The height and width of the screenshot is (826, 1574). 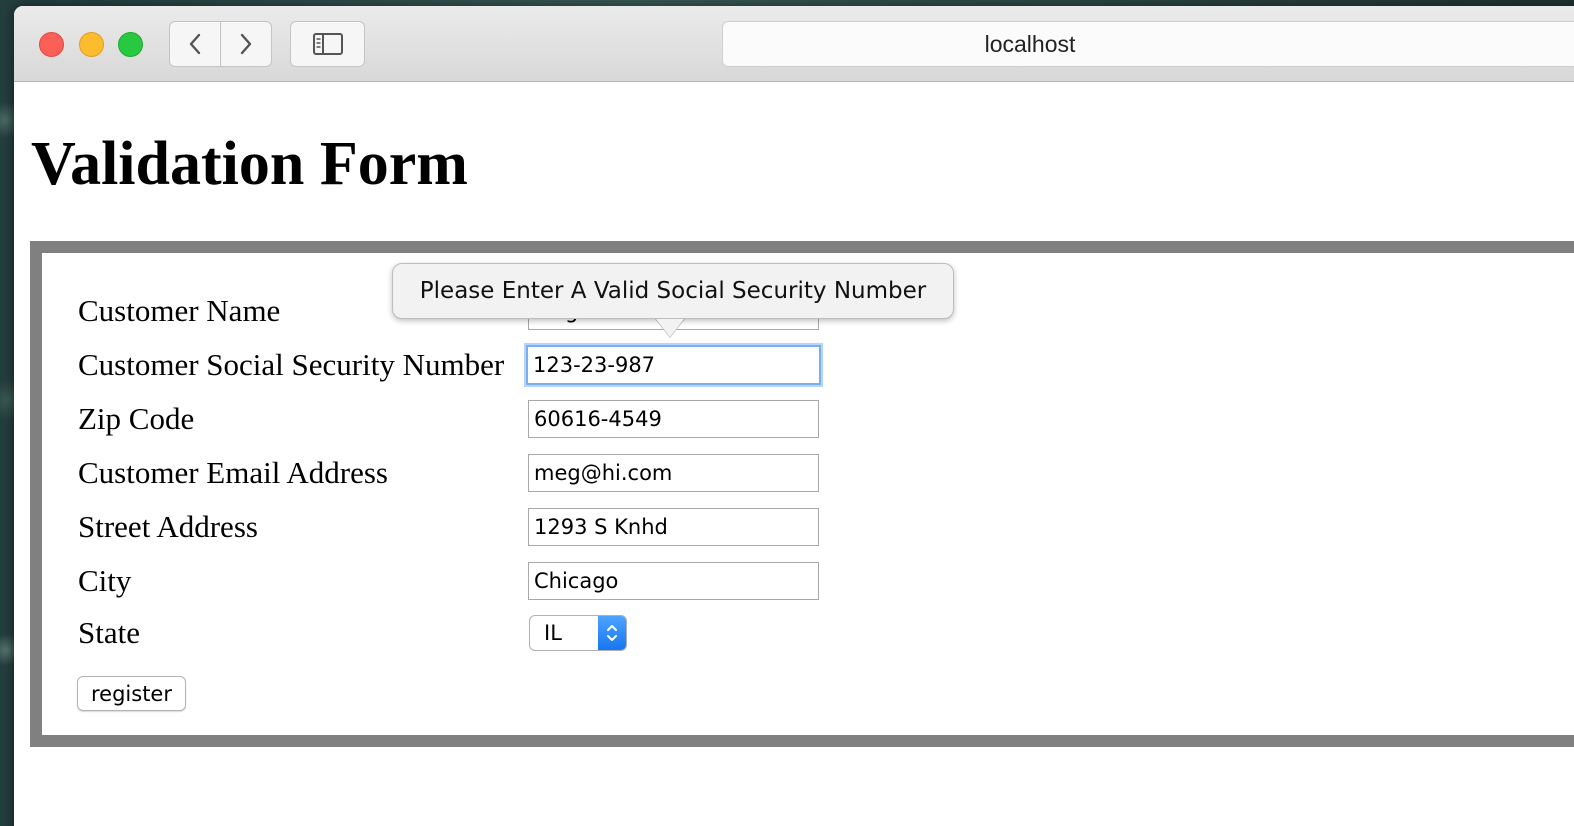 I want to click on updown-chevron-icon, so click(x=612, y=633).